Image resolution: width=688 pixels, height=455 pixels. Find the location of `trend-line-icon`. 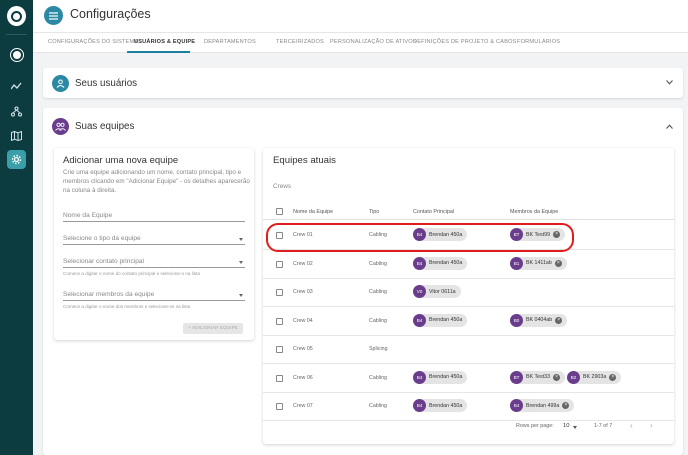

trend-line-icon is located at coordinates (16, 86).